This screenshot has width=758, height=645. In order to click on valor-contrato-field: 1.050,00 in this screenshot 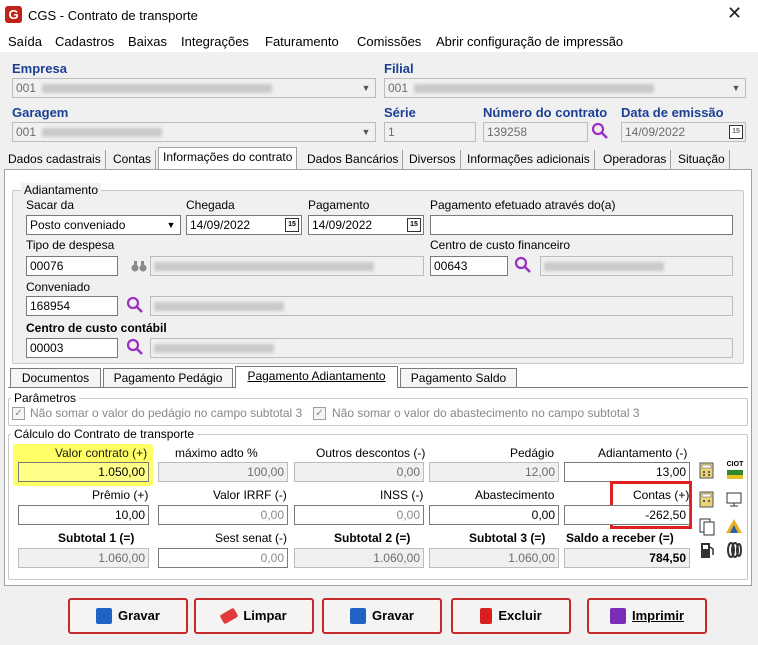, I will do `click(83, 472)`.